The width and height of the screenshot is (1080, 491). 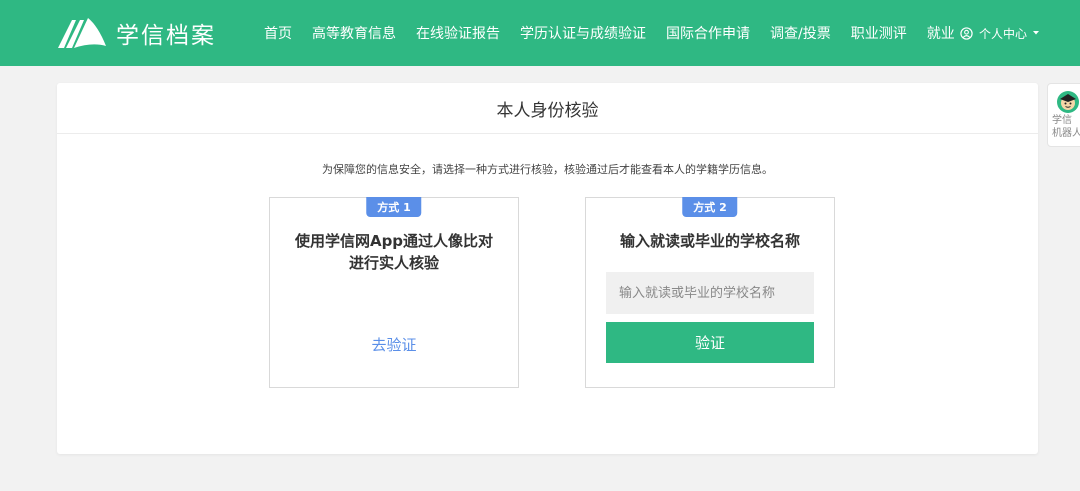 I want to click on site-logo: 学信档案, so click(x=136, y=33).